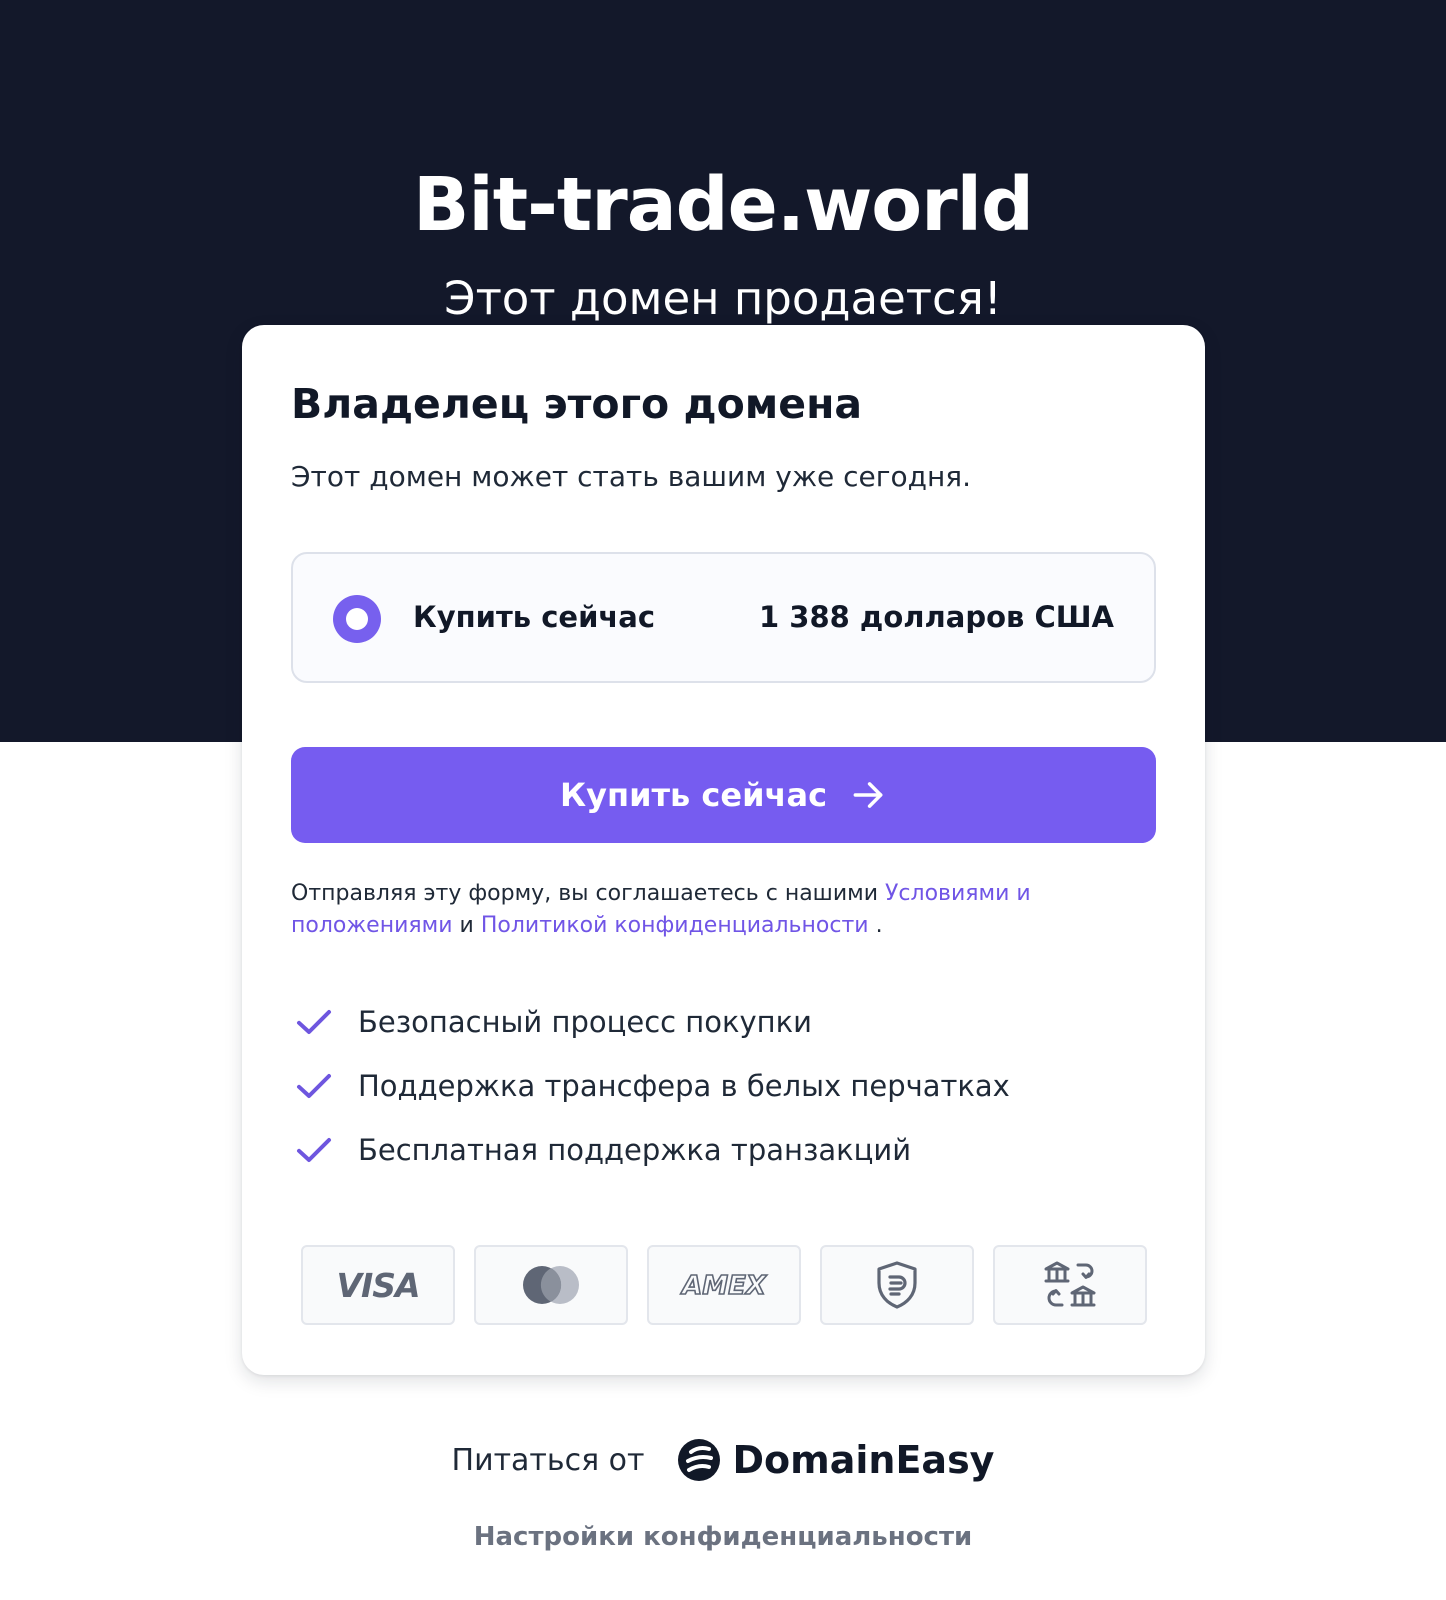 Image resolution: width=1446 pixels, height=1600 pixels. Describe the element at coordinates (723, 205) in the screenshot. I see `domain-title: Bit-trade.world` at that location.